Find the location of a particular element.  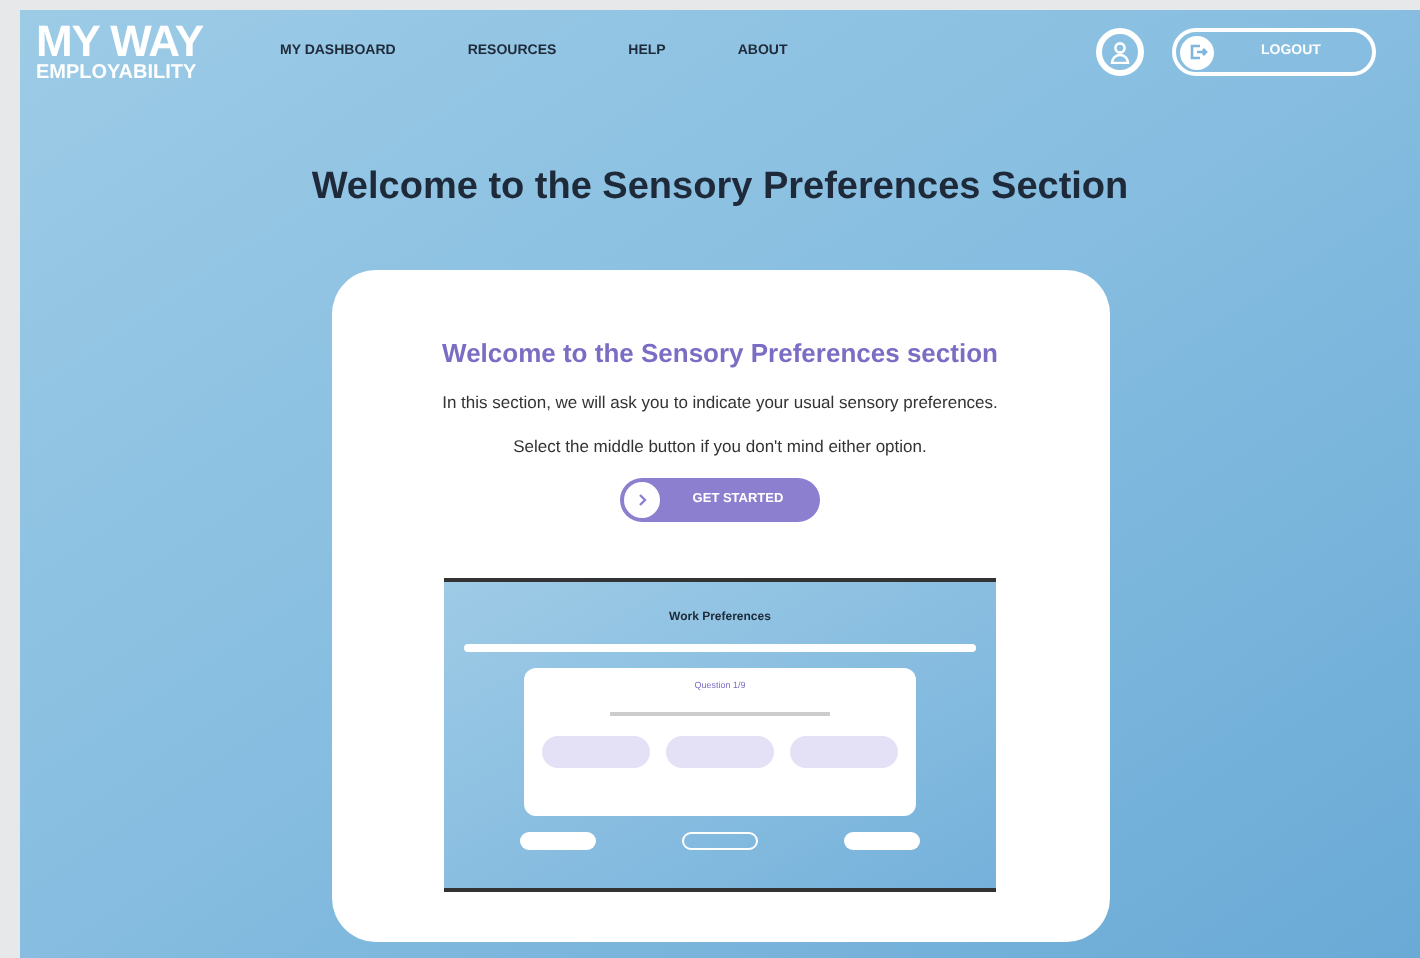

logo-subtitle: EMPLOYABILITY is located at coordinates (117, 74).